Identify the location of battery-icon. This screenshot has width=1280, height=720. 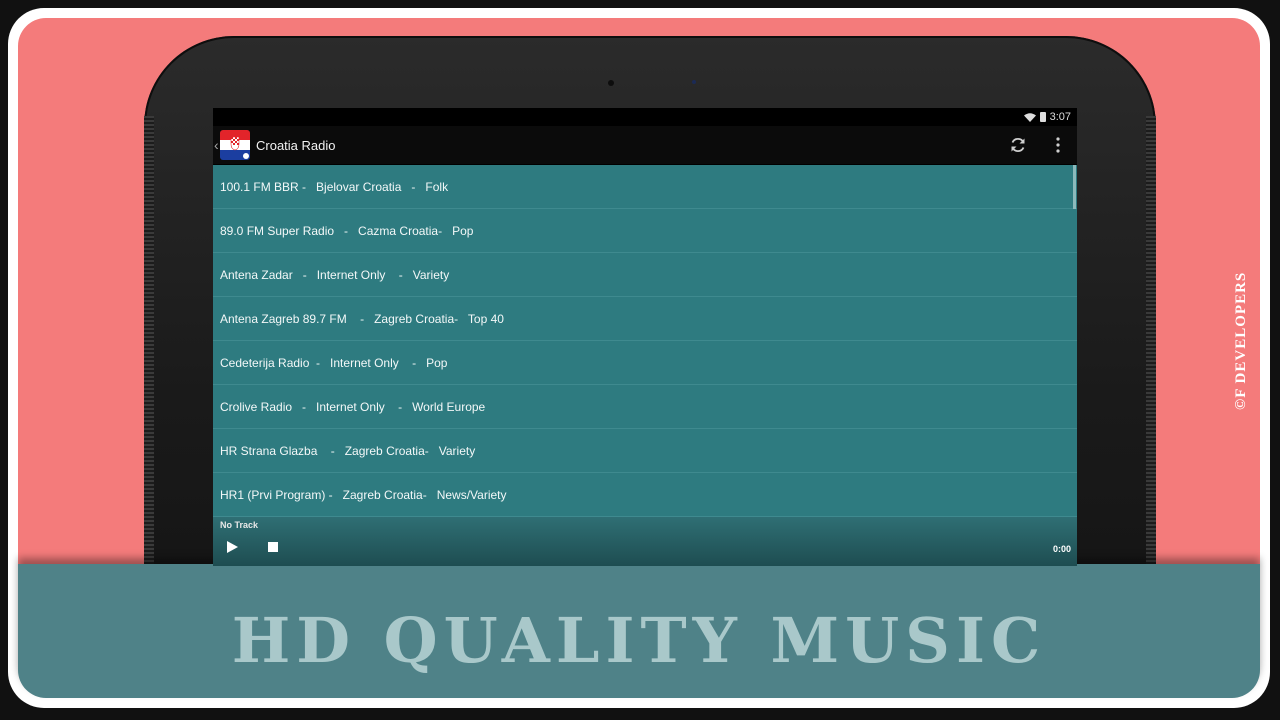
(1042, 117).